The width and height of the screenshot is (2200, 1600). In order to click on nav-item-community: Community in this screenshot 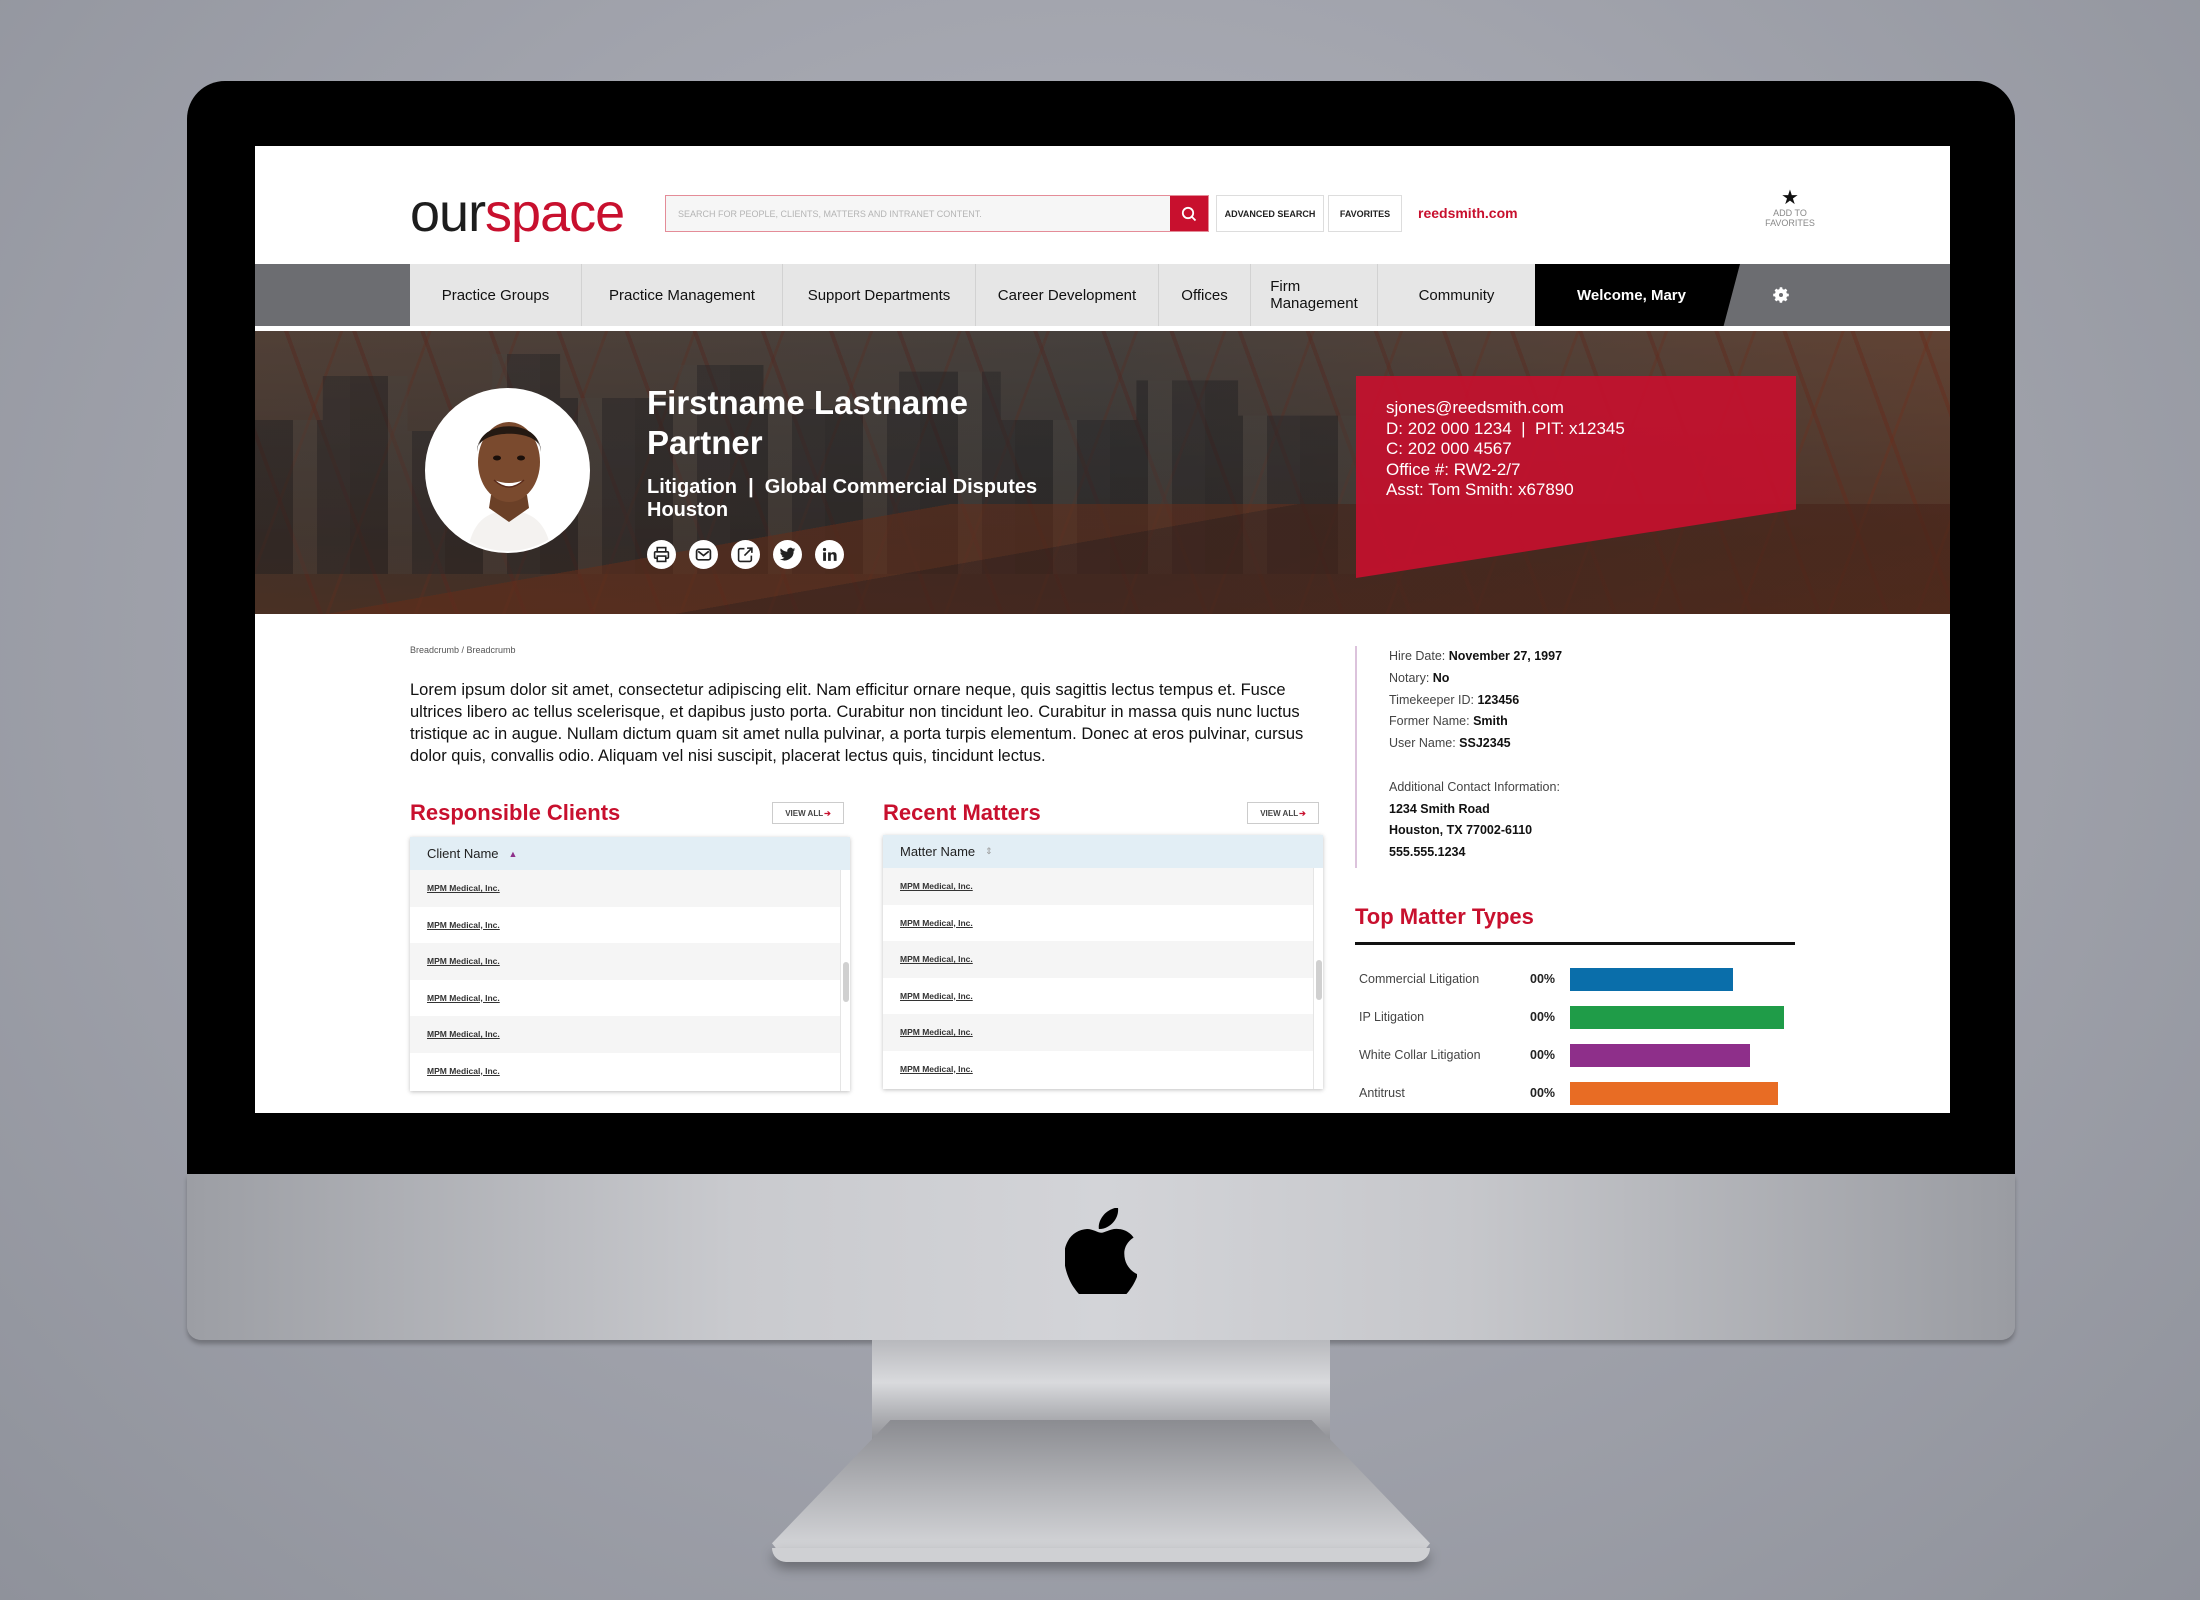, I will do `click(1456, 295)`.